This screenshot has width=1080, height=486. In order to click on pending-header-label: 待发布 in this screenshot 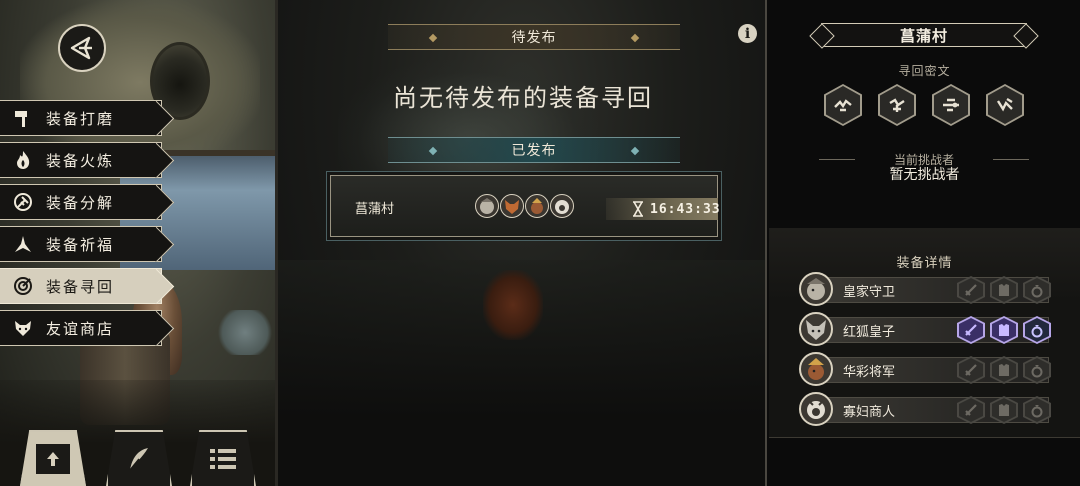, I will do `click(534, 38)`.